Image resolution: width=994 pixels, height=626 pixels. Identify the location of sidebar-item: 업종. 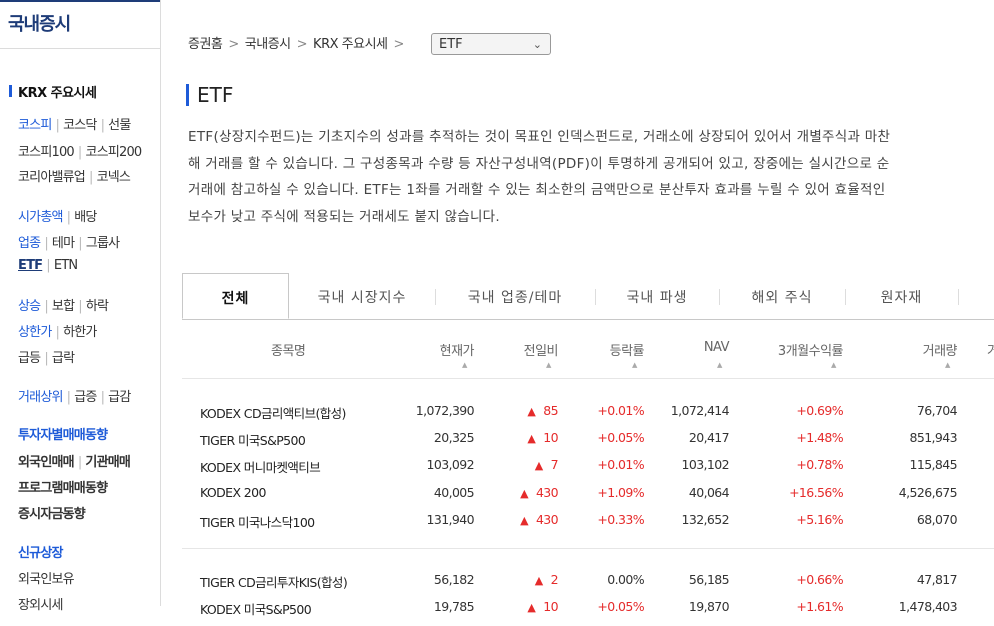
(29, 243).